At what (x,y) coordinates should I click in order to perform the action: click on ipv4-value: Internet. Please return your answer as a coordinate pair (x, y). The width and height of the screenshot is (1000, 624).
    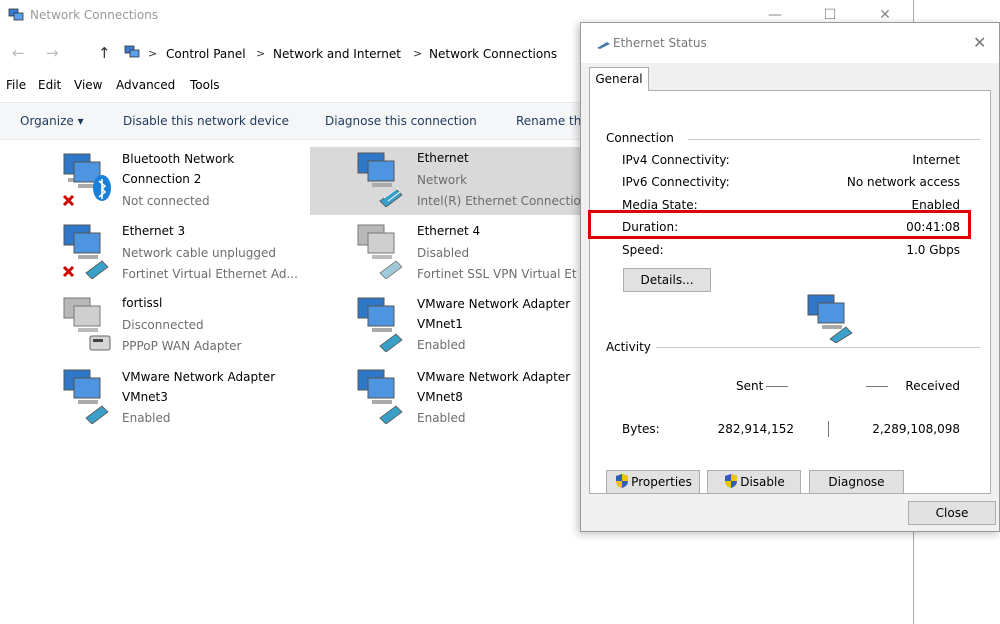
    Looking at the image, I should click on (936, 160).